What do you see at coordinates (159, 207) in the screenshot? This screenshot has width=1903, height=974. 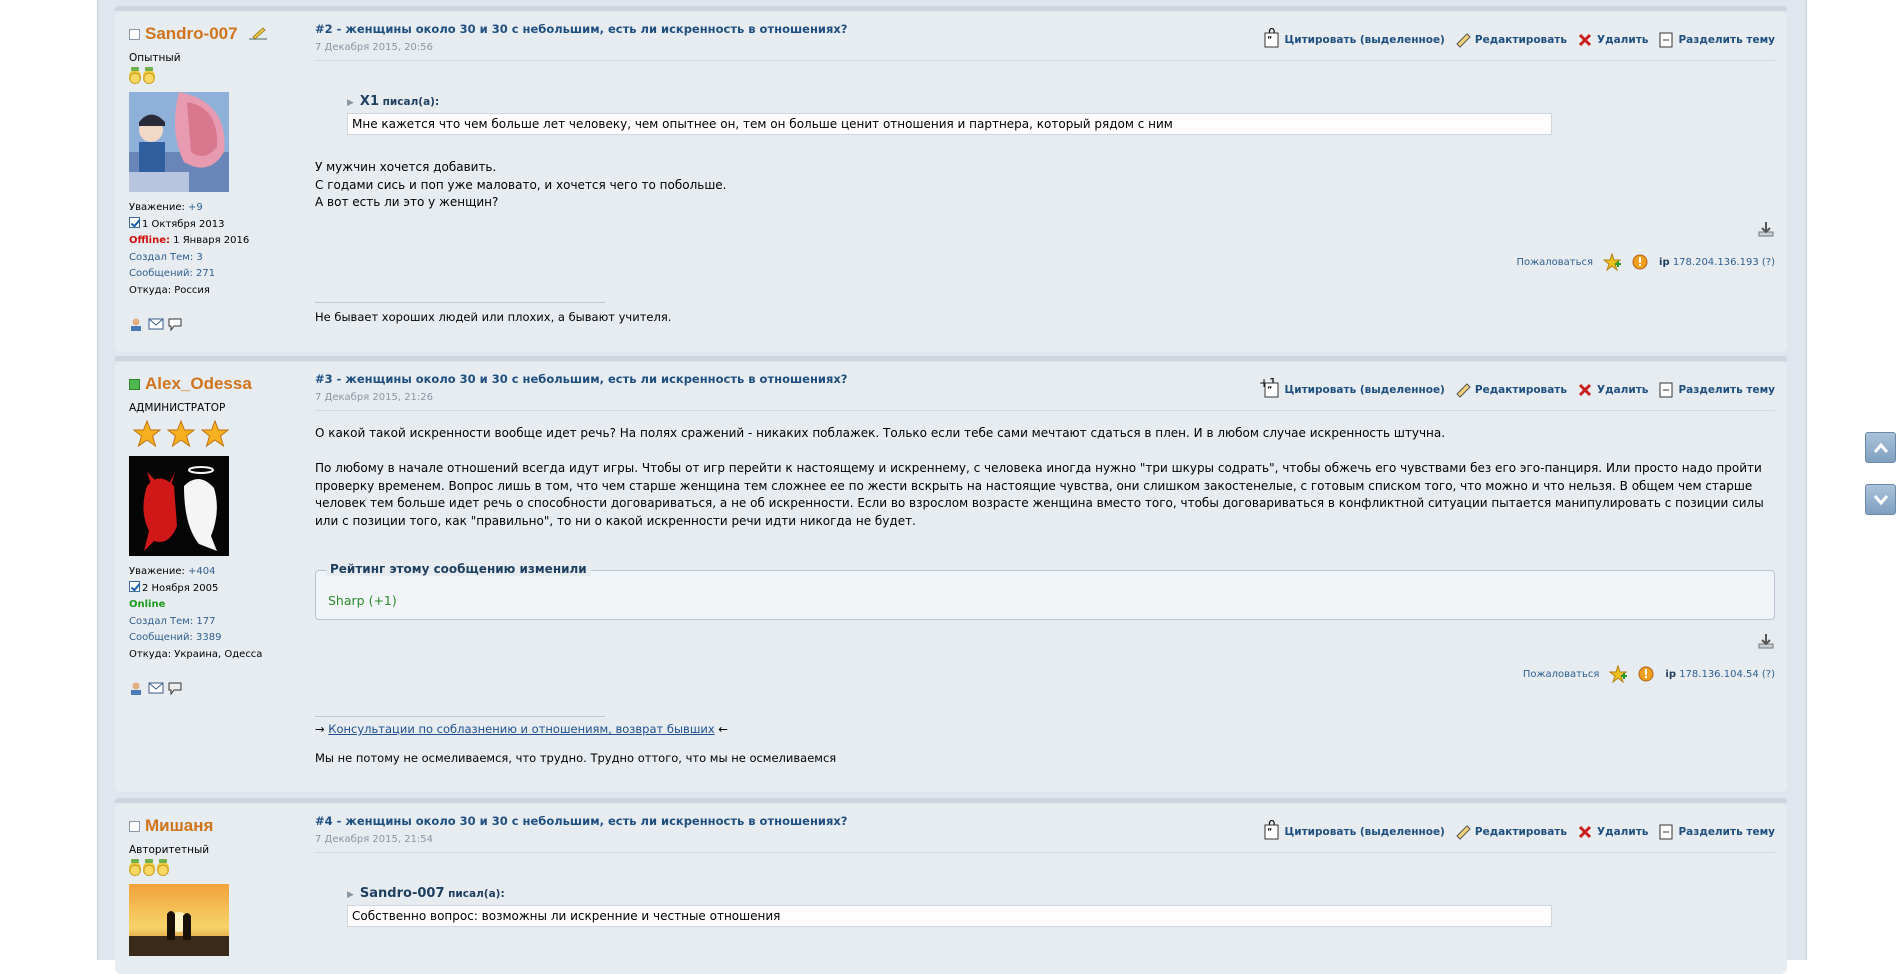 I see `respect-label: Уважение:` at bounding box center [159, 207].